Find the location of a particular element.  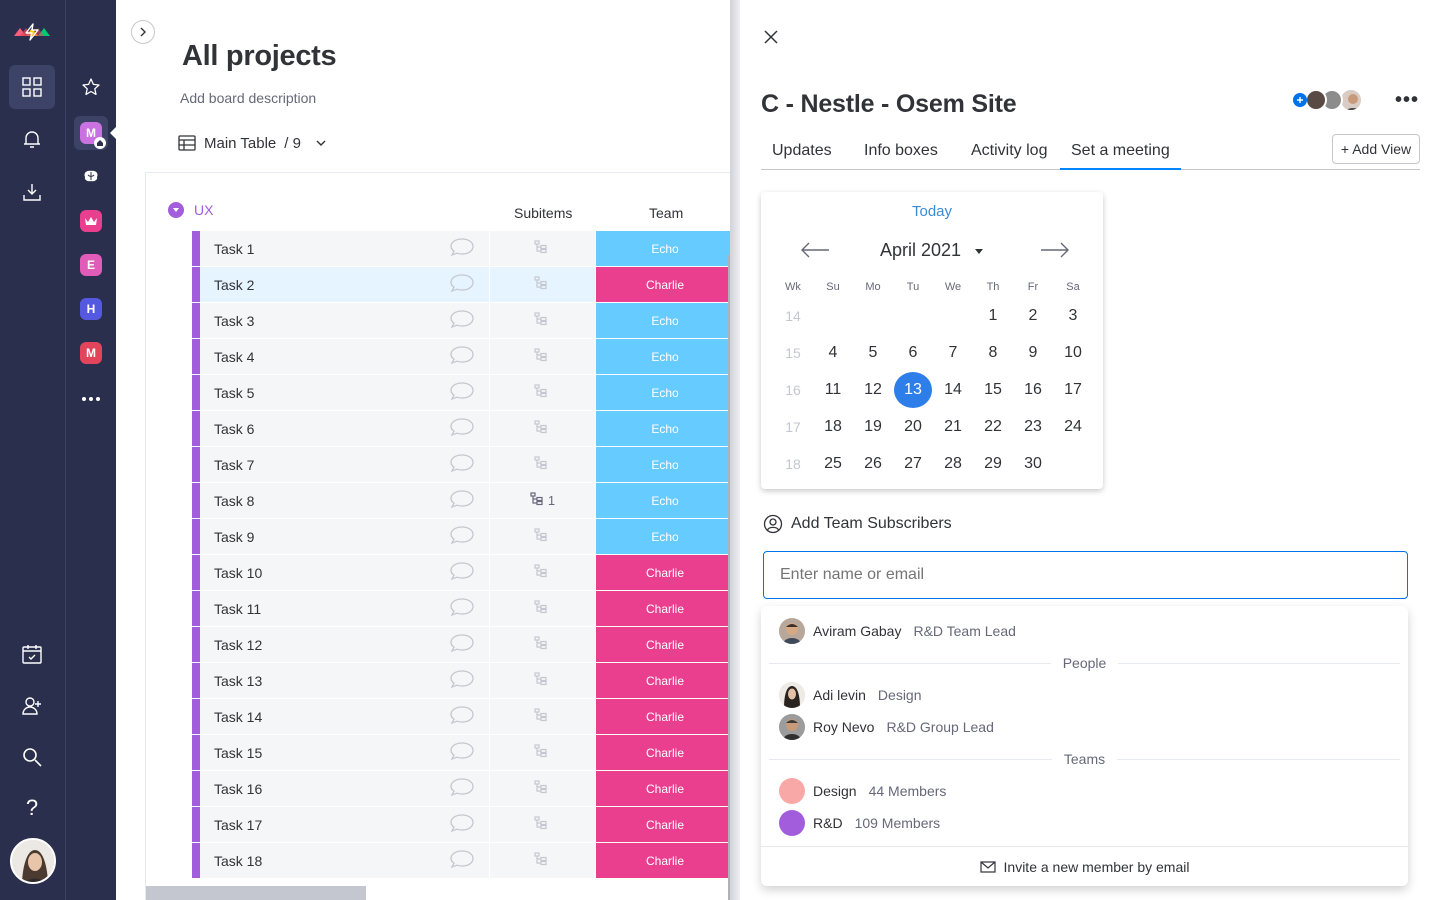

subscribers-avatars is located at coordinates (1328, 100).